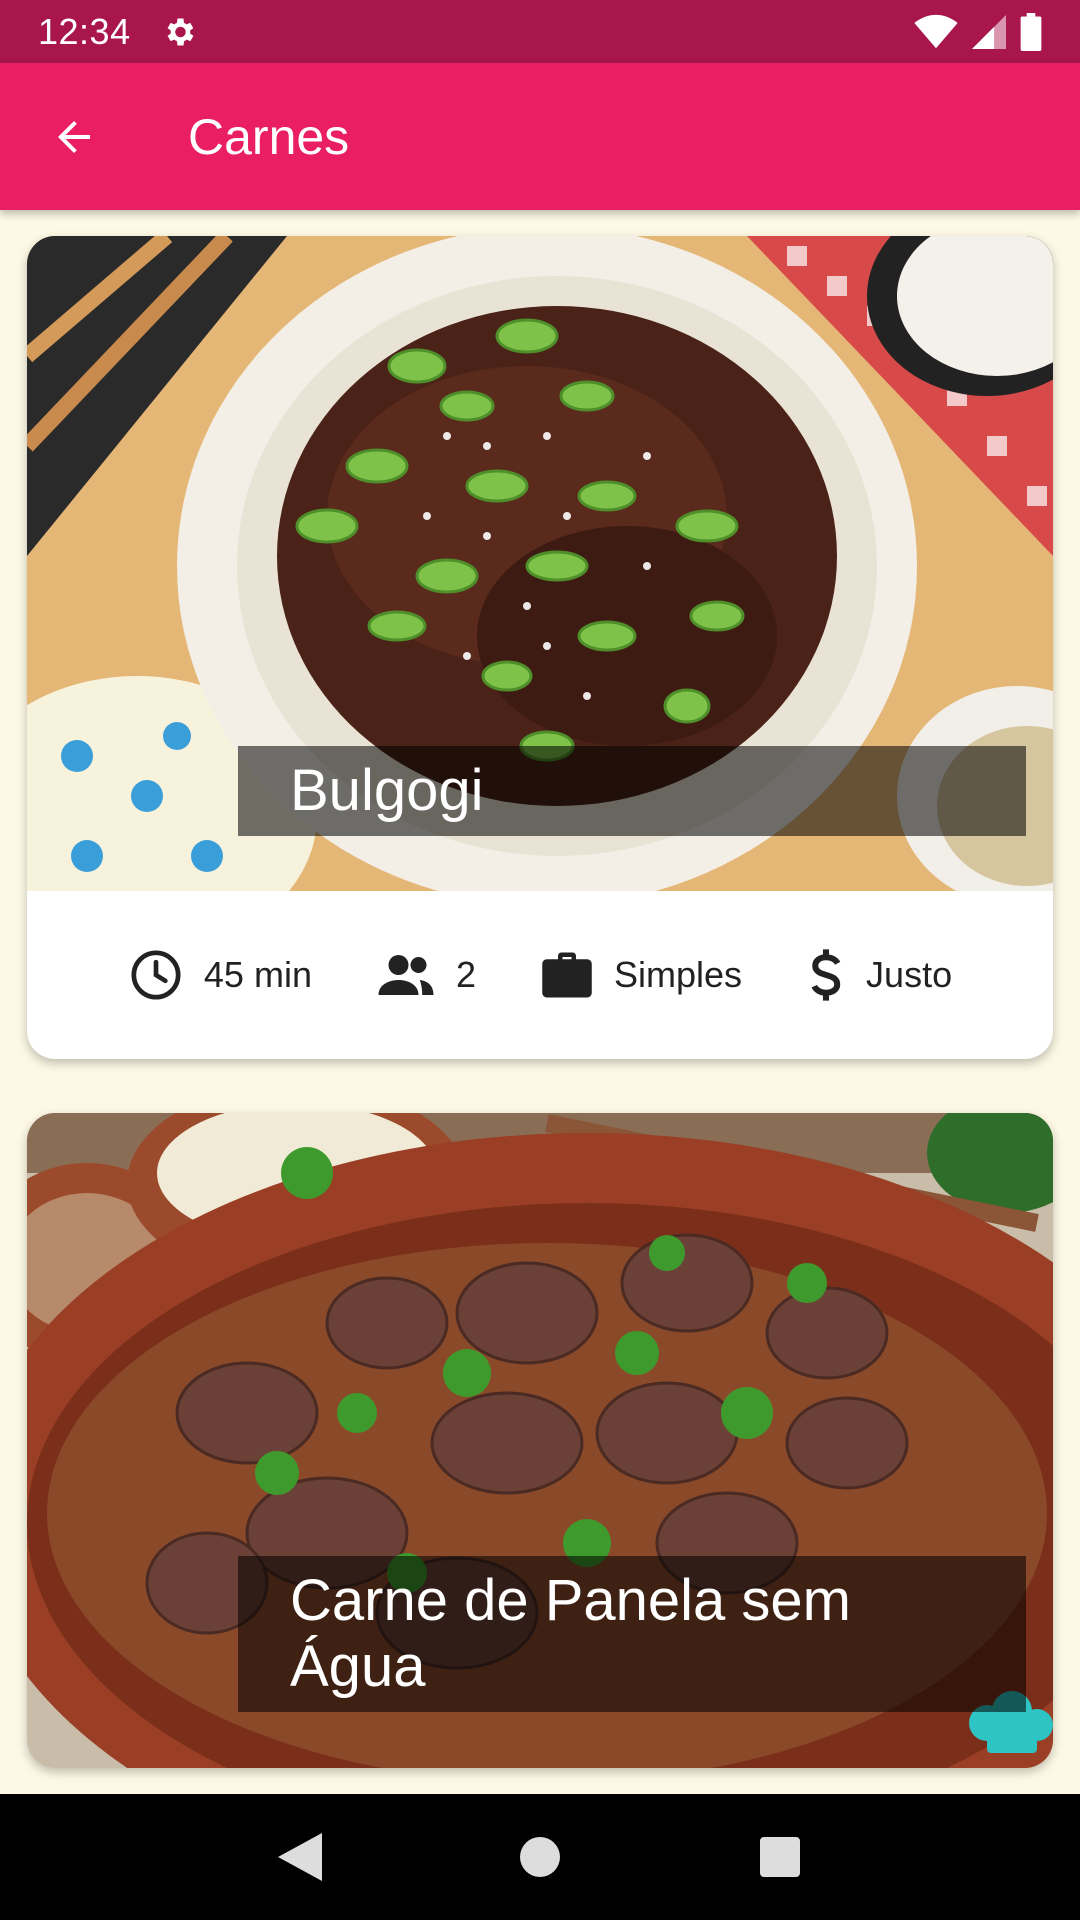 The height and width of the screenshot is (1920, 1080). I want to click on servings-info: 2, so click(426, 975).